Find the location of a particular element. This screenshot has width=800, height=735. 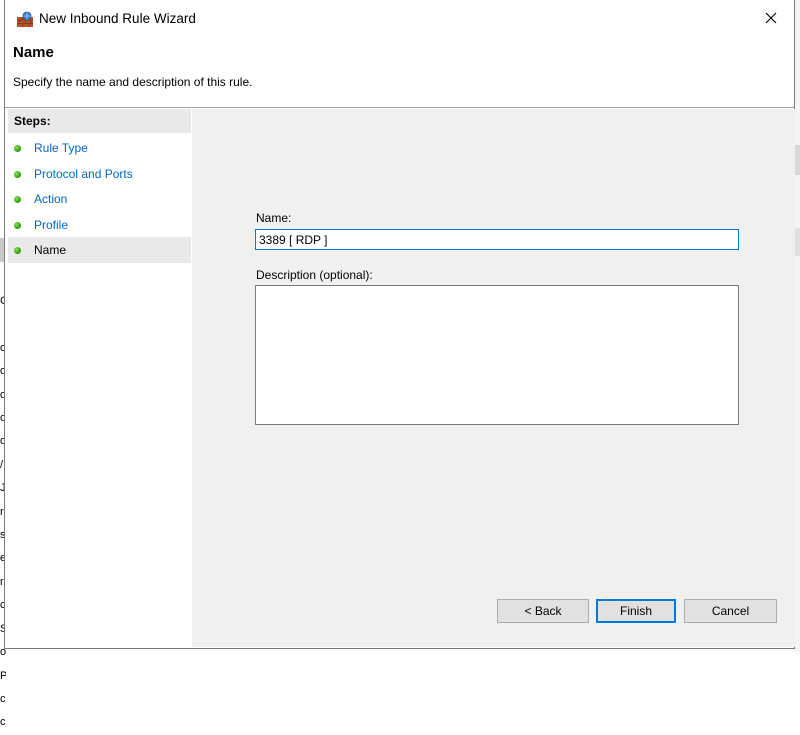

step-current-icon is located at coordinates (17, 250).